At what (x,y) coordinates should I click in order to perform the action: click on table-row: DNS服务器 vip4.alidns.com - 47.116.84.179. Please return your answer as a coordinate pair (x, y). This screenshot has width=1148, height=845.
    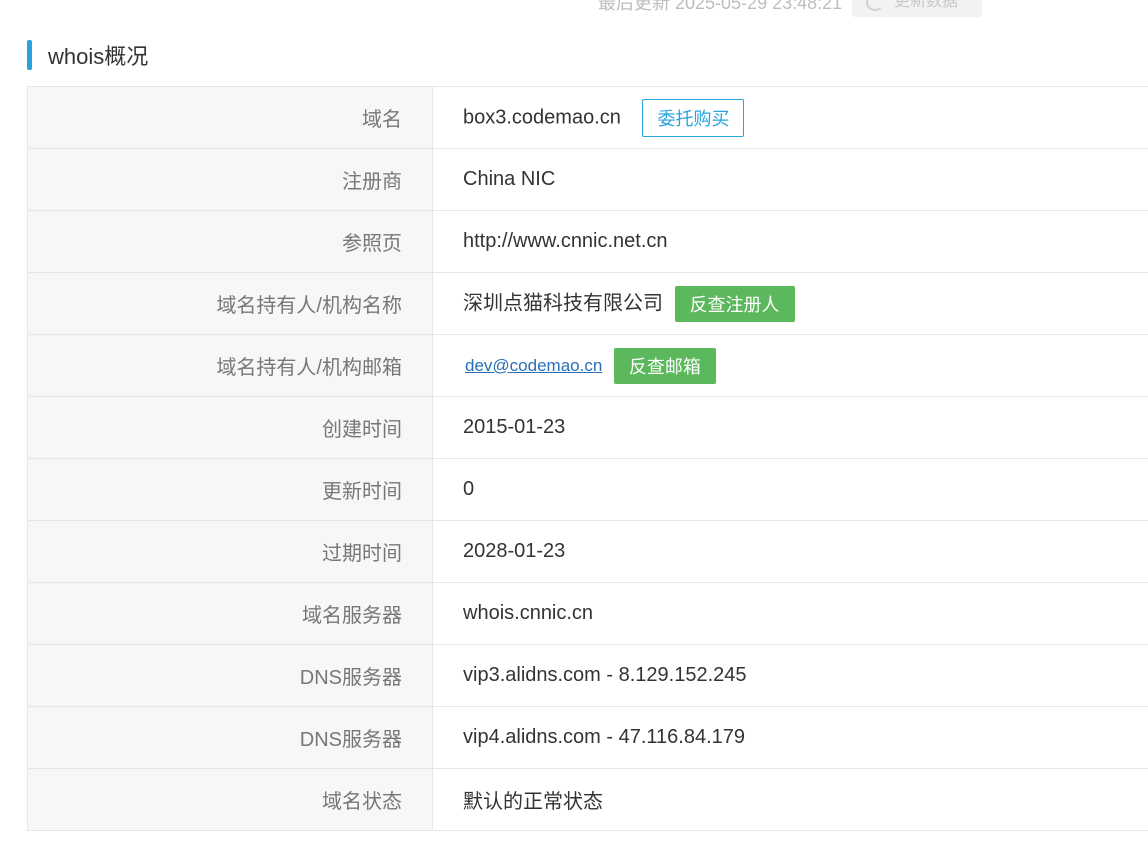
    Looking at the image, I should click on (587, 737).